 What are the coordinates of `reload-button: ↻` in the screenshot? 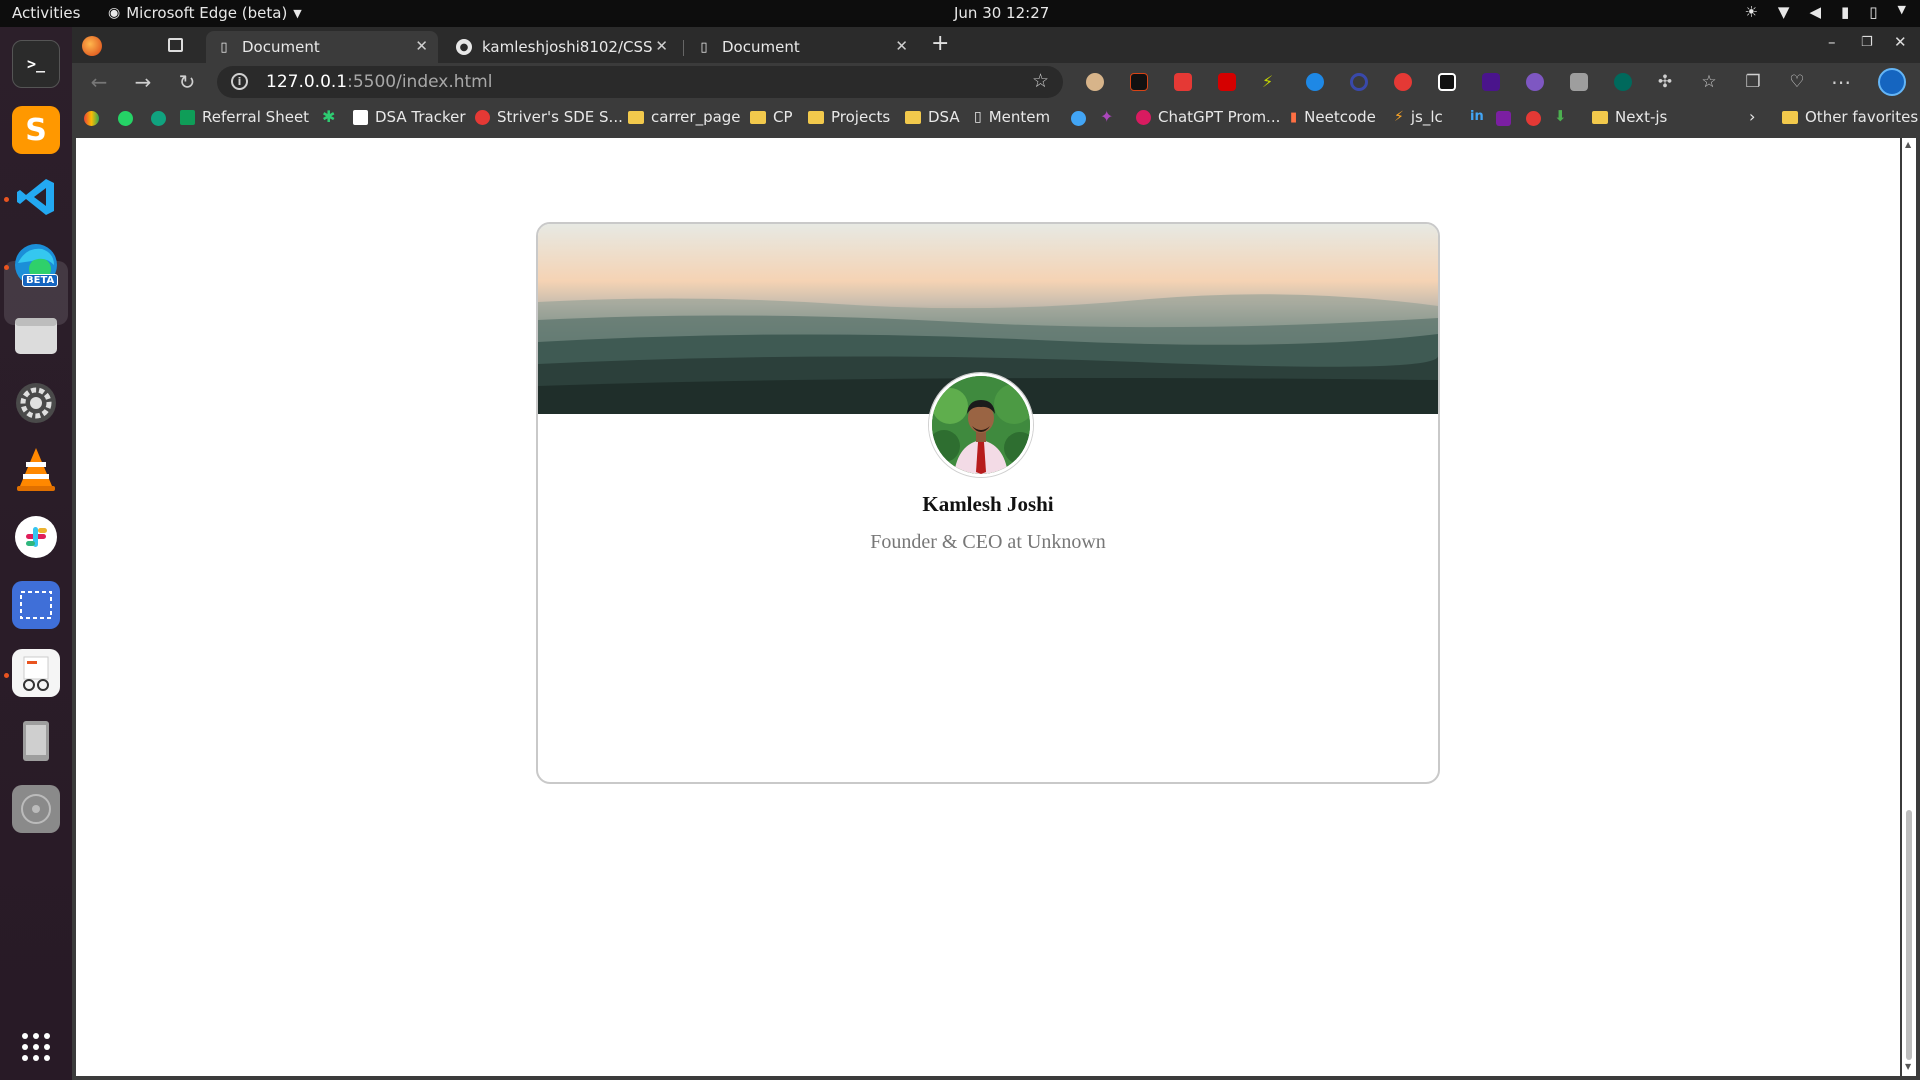 It's located at (187, 82).